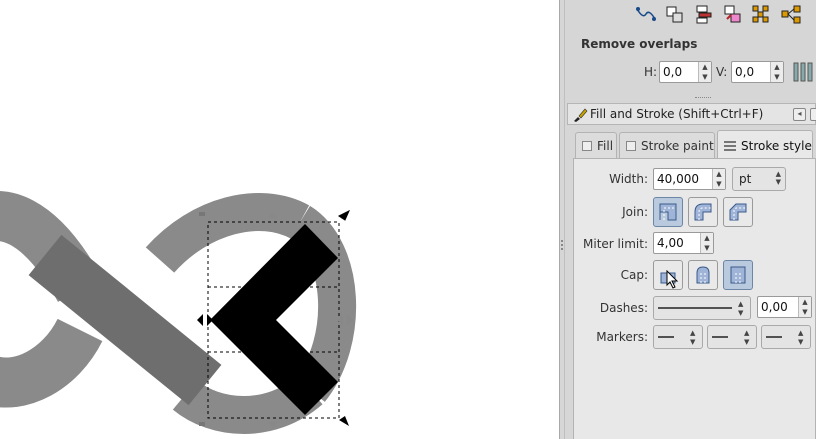 This screenshot has width=816, height=439. I want to click on v-spinbox: 0,0 ▲ ▼, so click(757, 72).